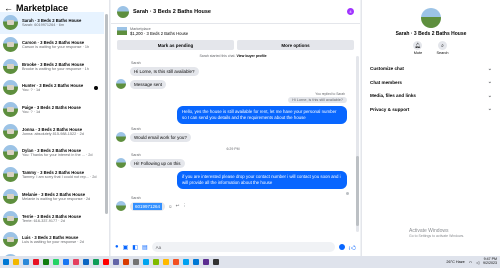 The image size is (500, 268). I want to click on incoming-message: Hi! Following up on this, so click(157, 163).